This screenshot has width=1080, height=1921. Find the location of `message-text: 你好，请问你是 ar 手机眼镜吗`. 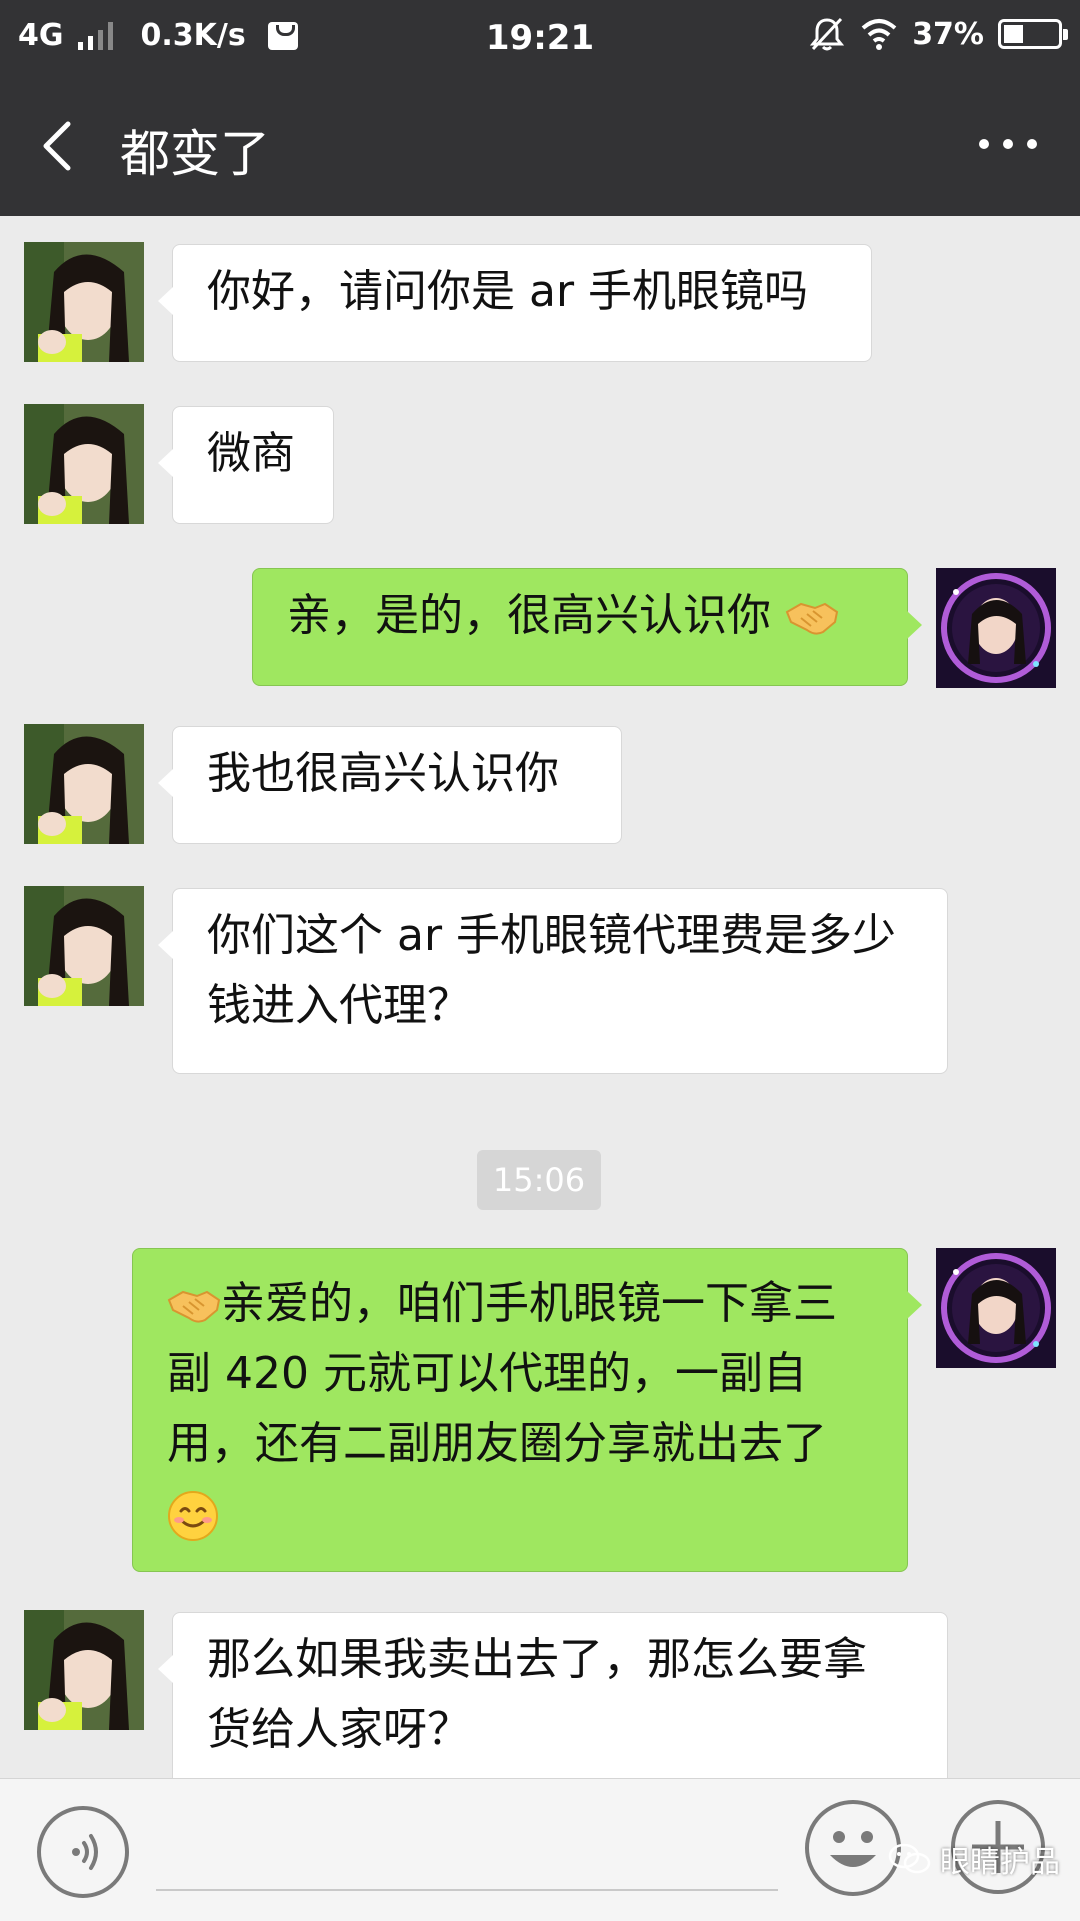

message-text: 你好，请问你是 ar 手机眼镜吗 is located at coordinates (508, 291).